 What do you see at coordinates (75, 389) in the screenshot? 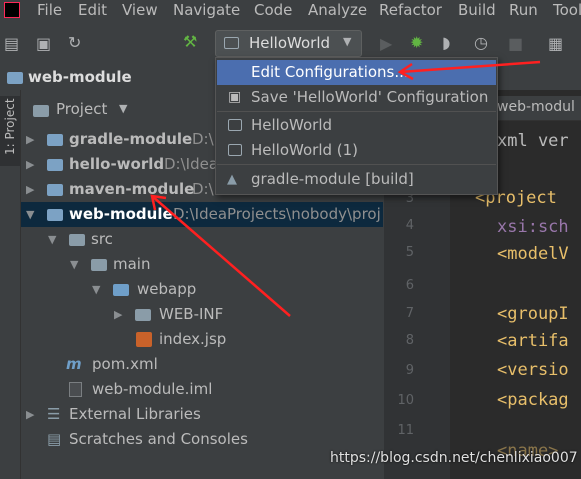
I see `iml-file-icon` at bounding box center [75, 389].